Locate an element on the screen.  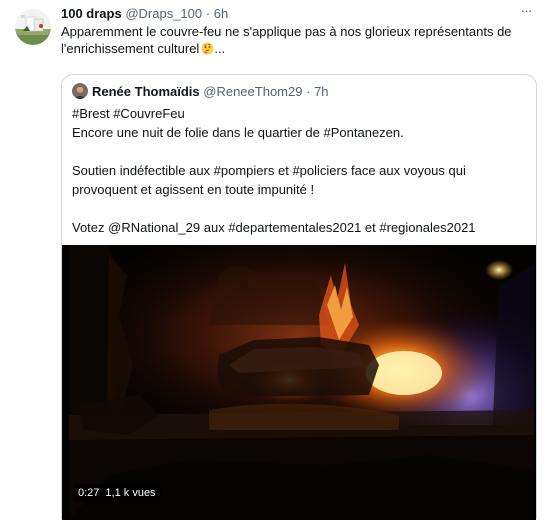
quoted-text-segment: Votez is located at coordinates (90, 227).